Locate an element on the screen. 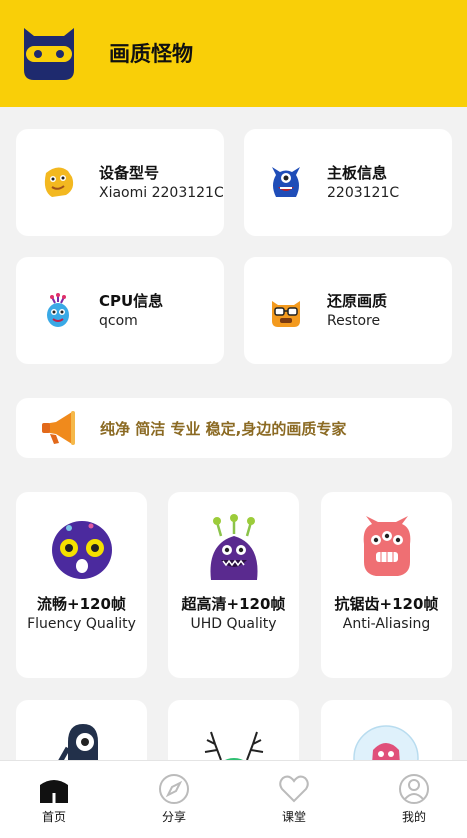 This screenshot has height=838, width=467. glasses-monster-mascot-icon is located at coordinates (286, 314).